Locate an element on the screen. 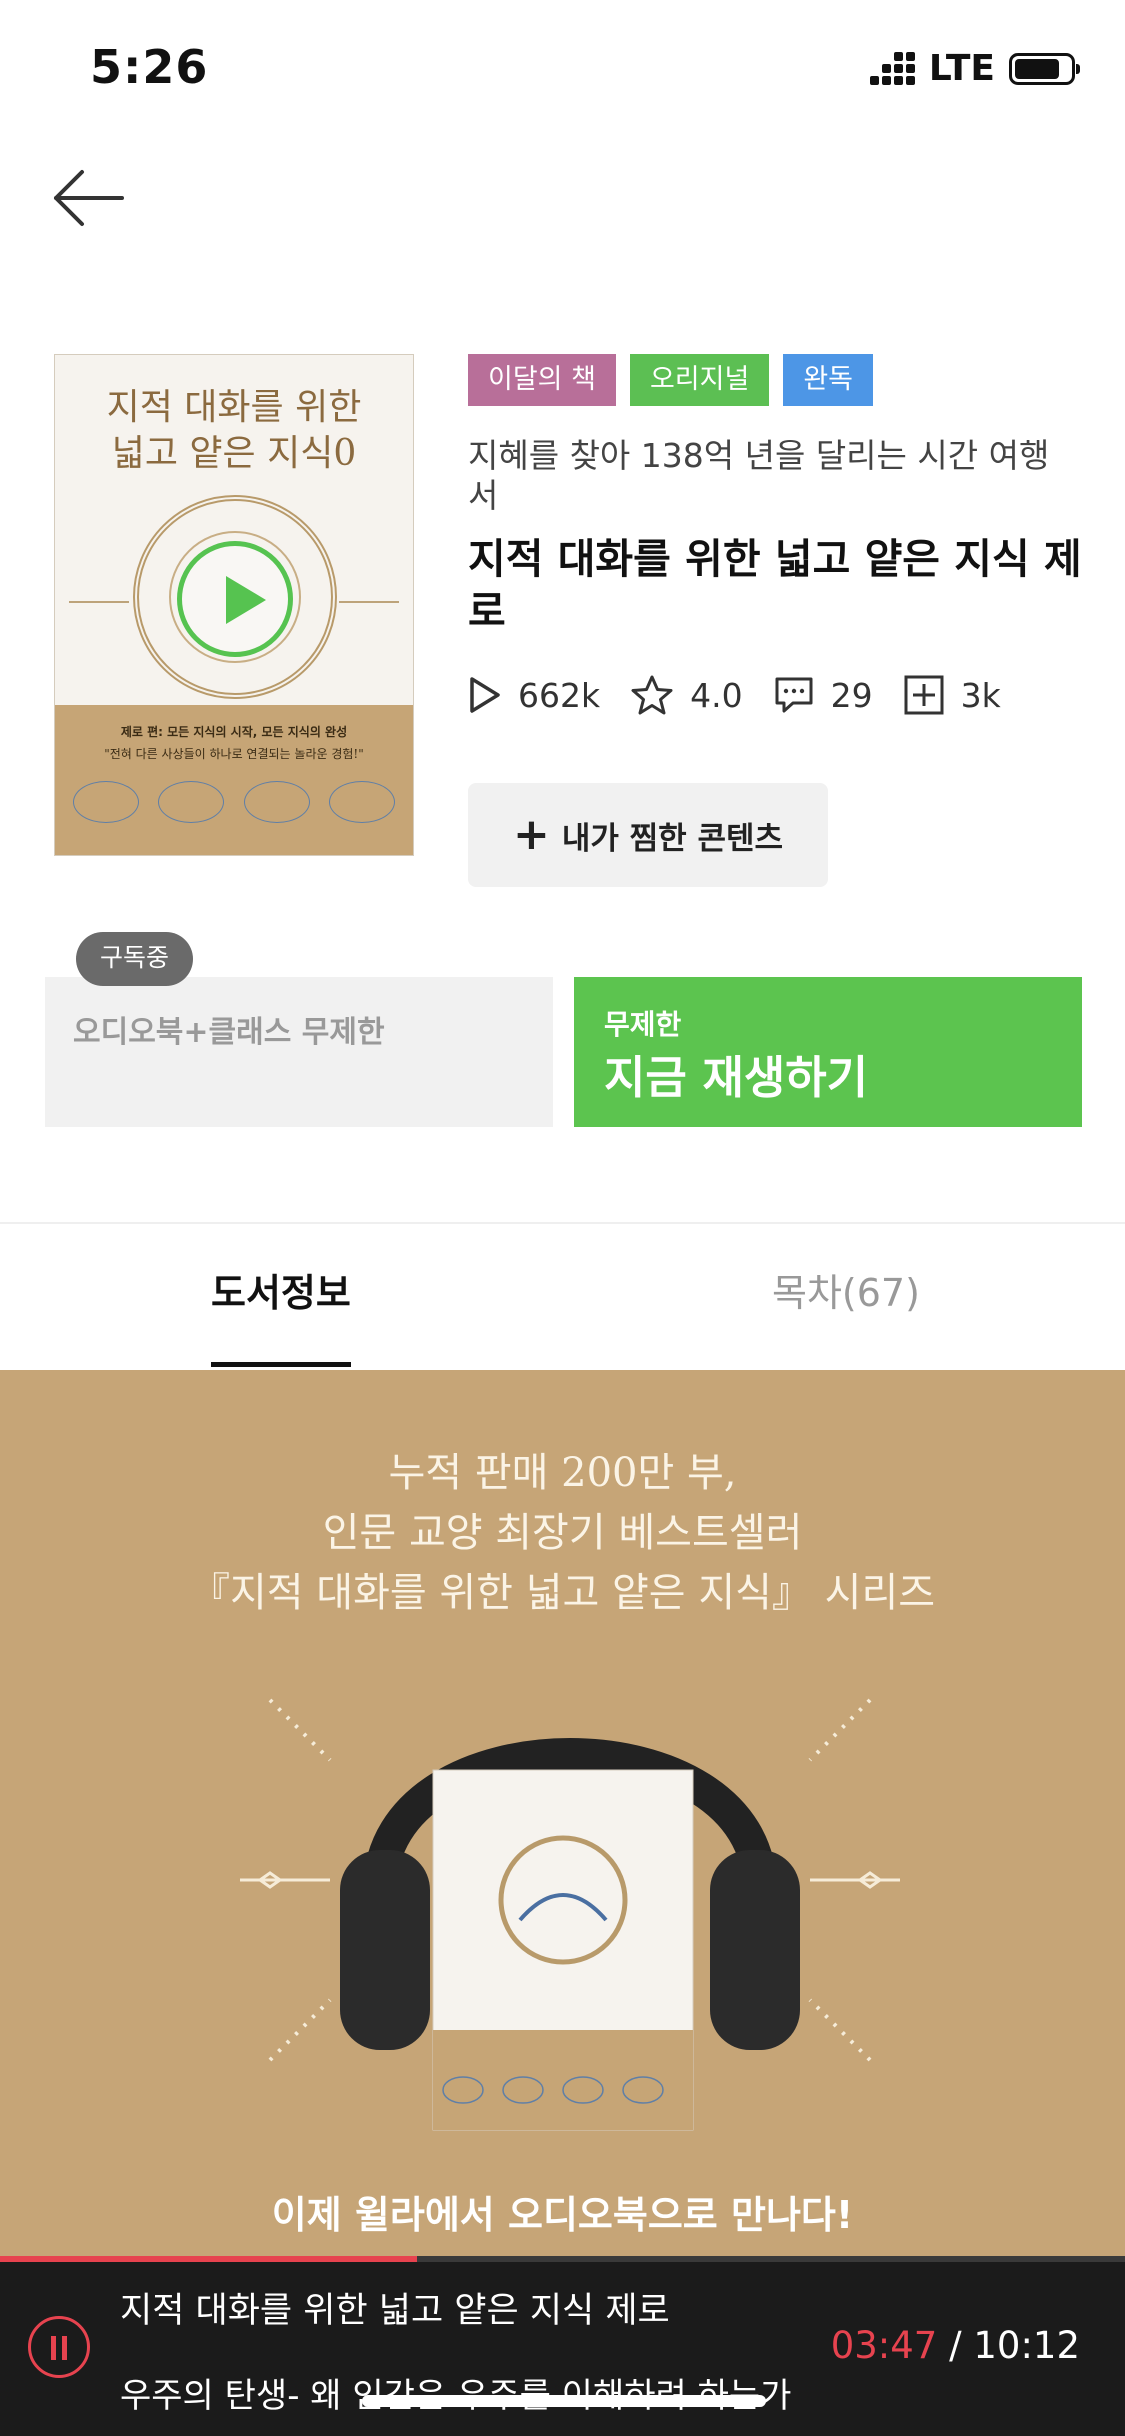 The height and width of the screenshot is (2436, 1125). book-title: 지적 대화를 위한 넓고 얕은 지식 제로 is located at coordinates (775, 585).